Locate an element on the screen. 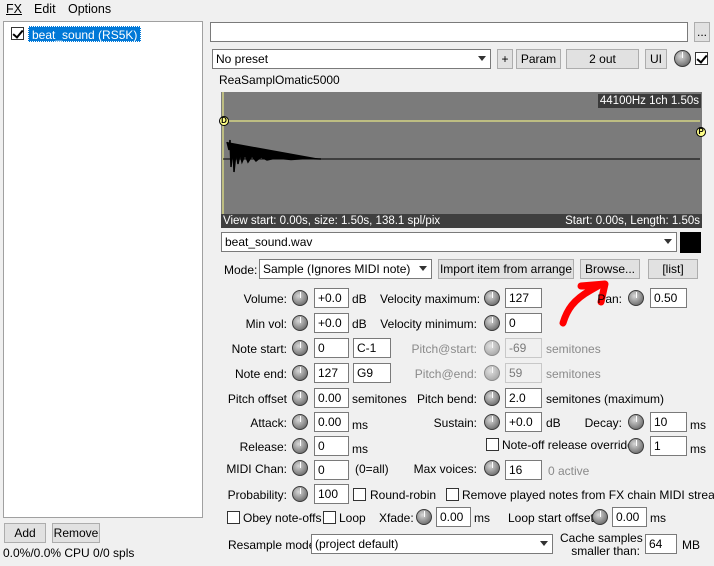 Image resolution: width=714 pixels, height=566 pixels. pitch-start-label: Pitch@start: is located at coordinates (444, 349).